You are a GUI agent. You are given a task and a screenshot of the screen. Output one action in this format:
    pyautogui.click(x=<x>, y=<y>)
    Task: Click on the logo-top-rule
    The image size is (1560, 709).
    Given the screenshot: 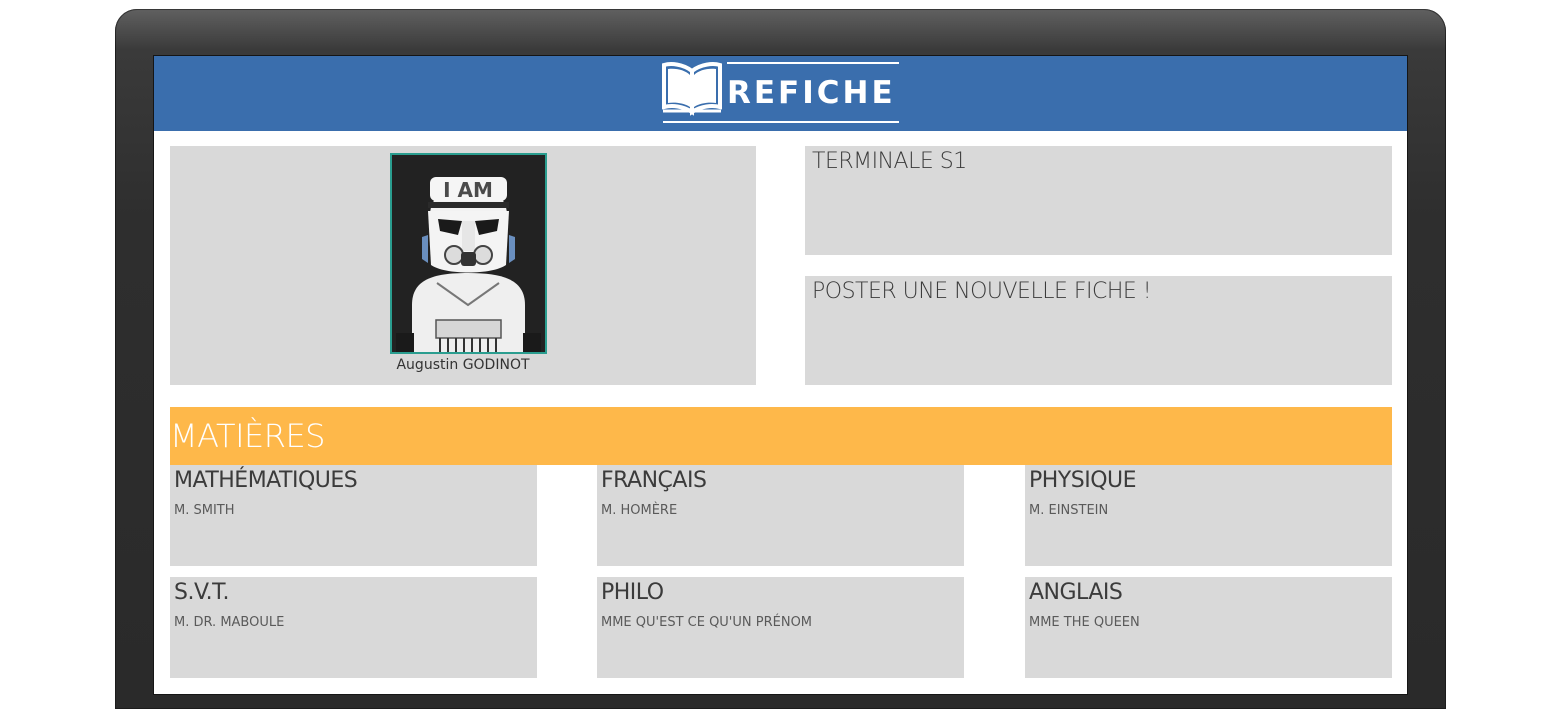 What is the action you would take?
    pyautogui.click(x=813, y=63)
    